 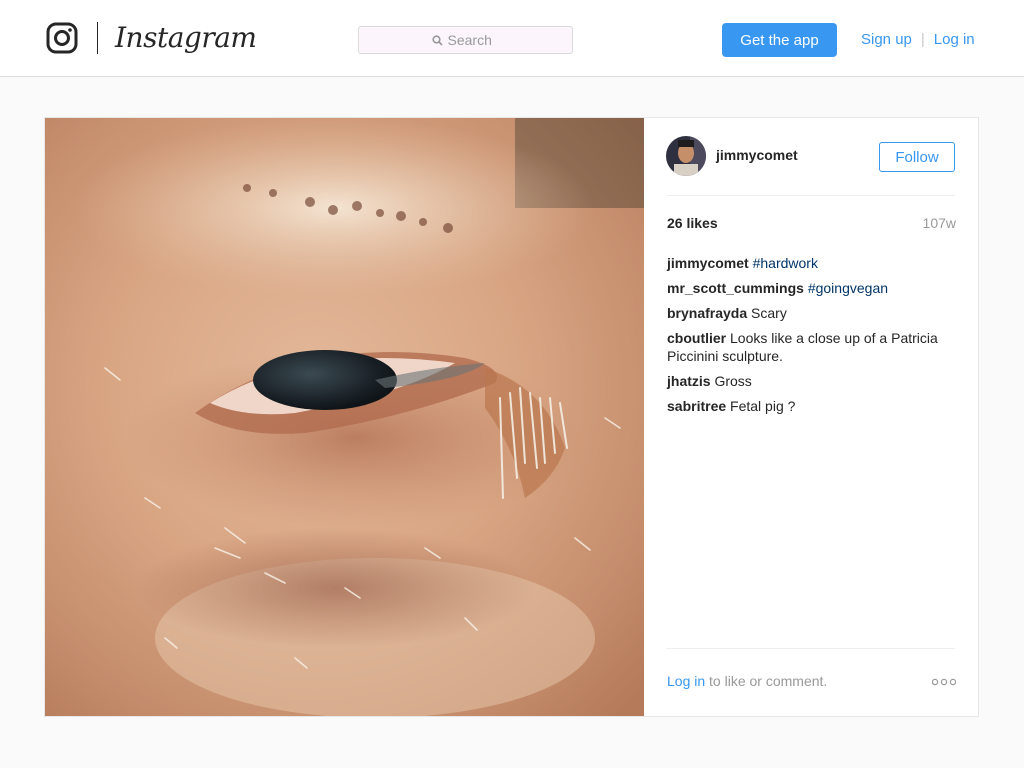 What do you see at coordinates (766, 681) in the screenshot?
I see `login-prompt-text: to like or comment.` at bounding box center [766, 681].